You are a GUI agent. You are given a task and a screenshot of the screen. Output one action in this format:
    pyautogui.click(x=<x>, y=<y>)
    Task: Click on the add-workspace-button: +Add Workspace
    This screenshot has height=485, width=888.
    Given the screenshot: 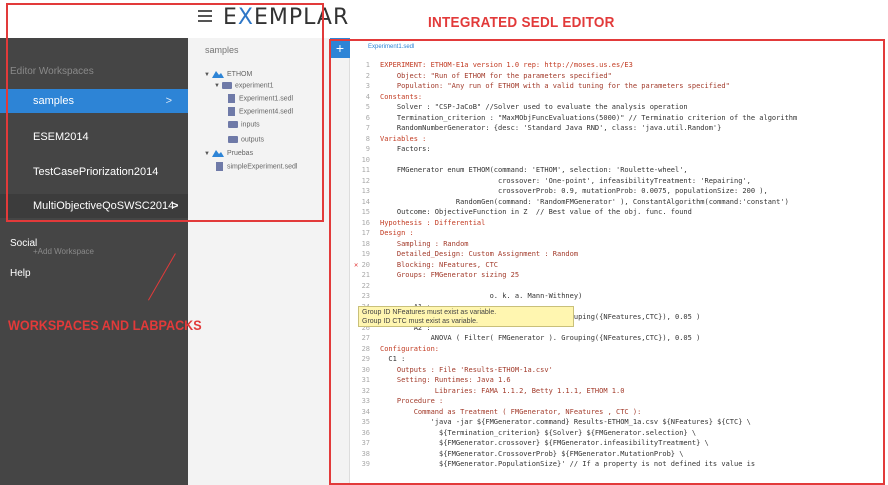 What is the action you would take?
    pyautogui.click(x=63, y=251)
    